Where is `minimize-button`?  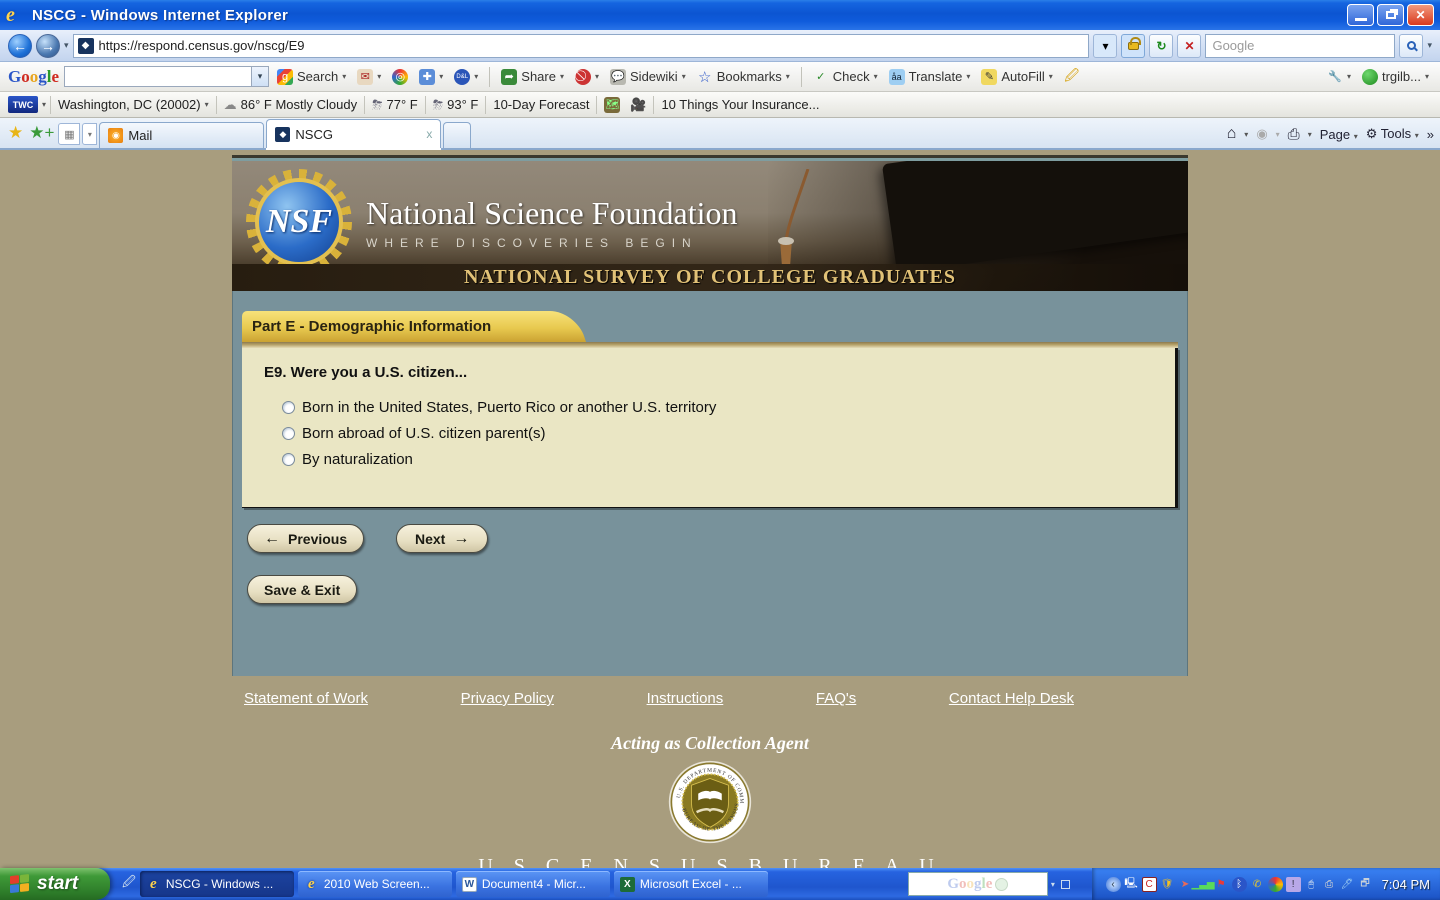
minimize-button is located at coordinates (1360, 15).